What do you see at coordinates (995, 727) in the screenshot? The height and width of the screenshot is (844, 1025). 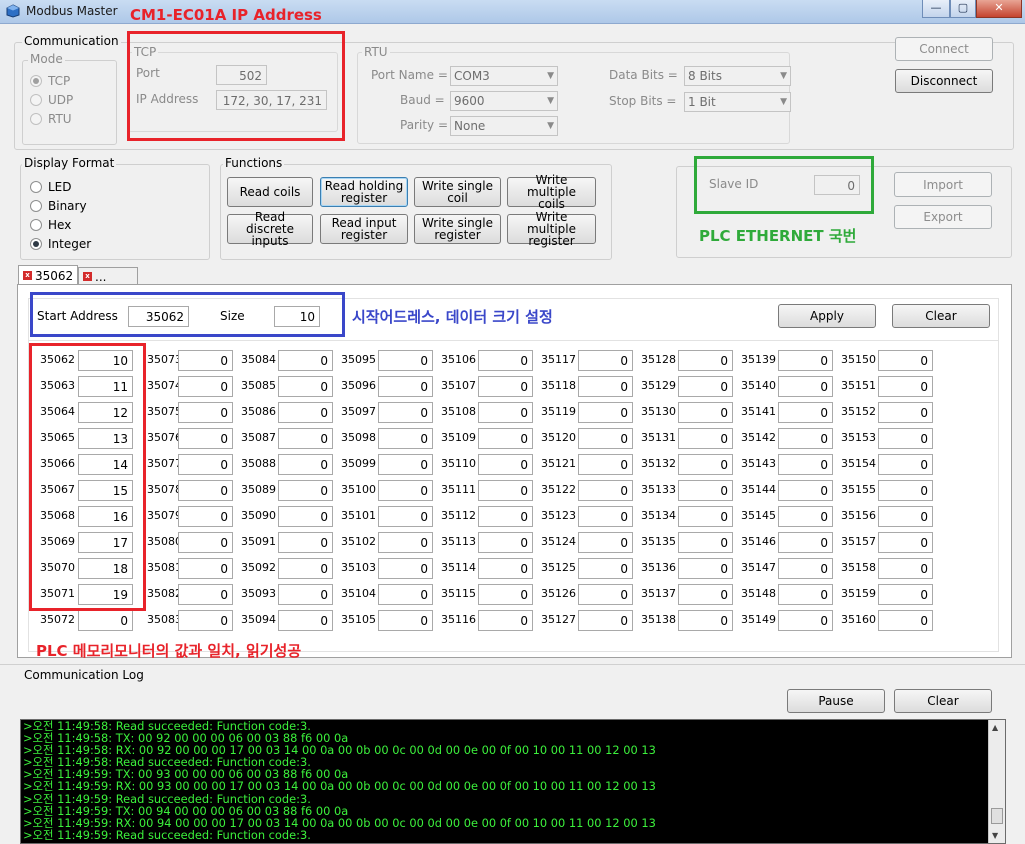 I see `scroll-up-icon: ▲` at bounding box center [995, 727].